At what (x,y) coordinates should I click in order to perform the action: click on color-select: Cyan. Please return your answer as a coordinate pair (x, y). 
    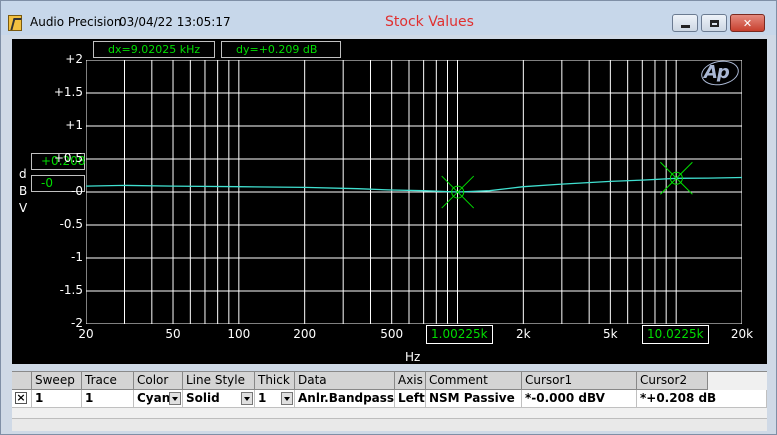
    Looking at the image, I should click on (158, 399).